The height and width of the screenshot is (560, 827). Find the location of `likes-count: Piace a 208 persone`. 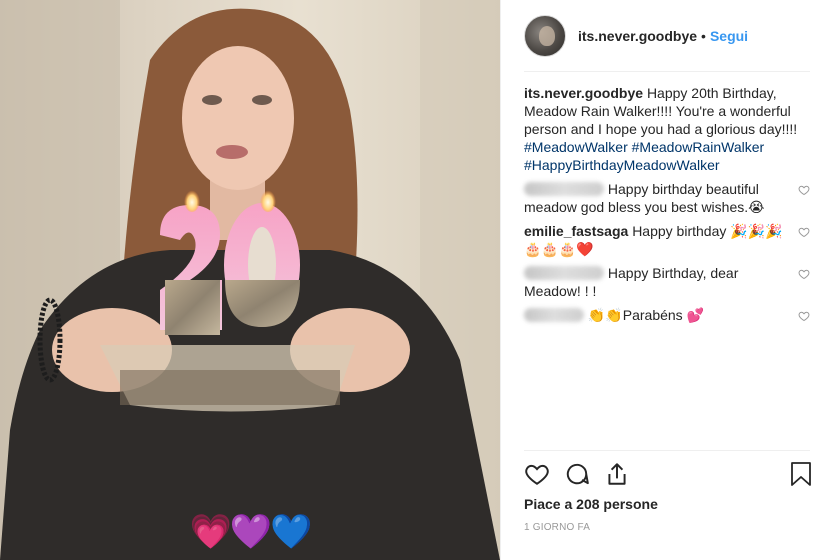

likes-count: Piace a 208 persone is located at coordinates (591, 504).